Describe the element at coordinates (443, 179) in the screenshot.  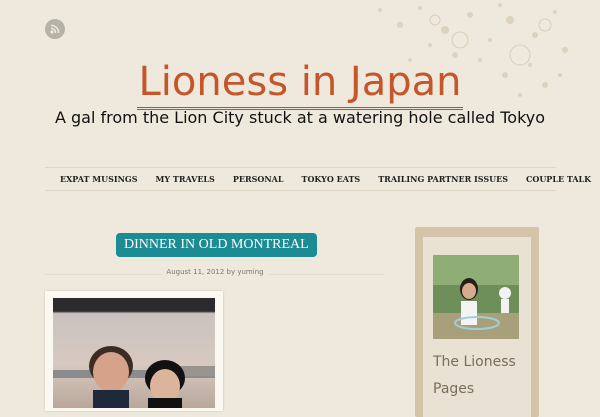
I see `nav-item-trailing-partner-issues: TRAILING PARTNER ISSUES` at that location.